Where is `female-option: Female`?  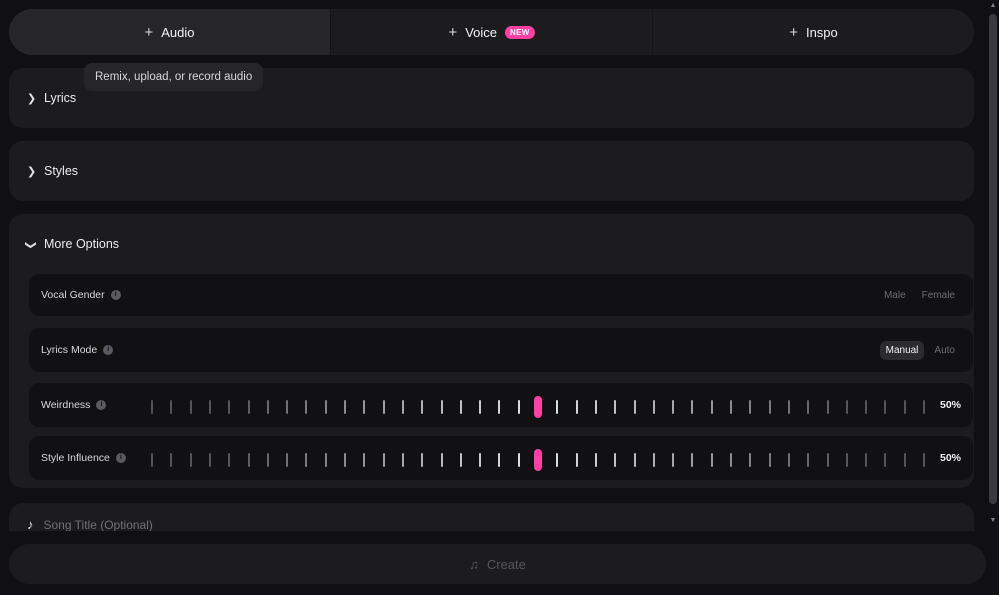 female-option: Female is located at coordinates (938, 295).